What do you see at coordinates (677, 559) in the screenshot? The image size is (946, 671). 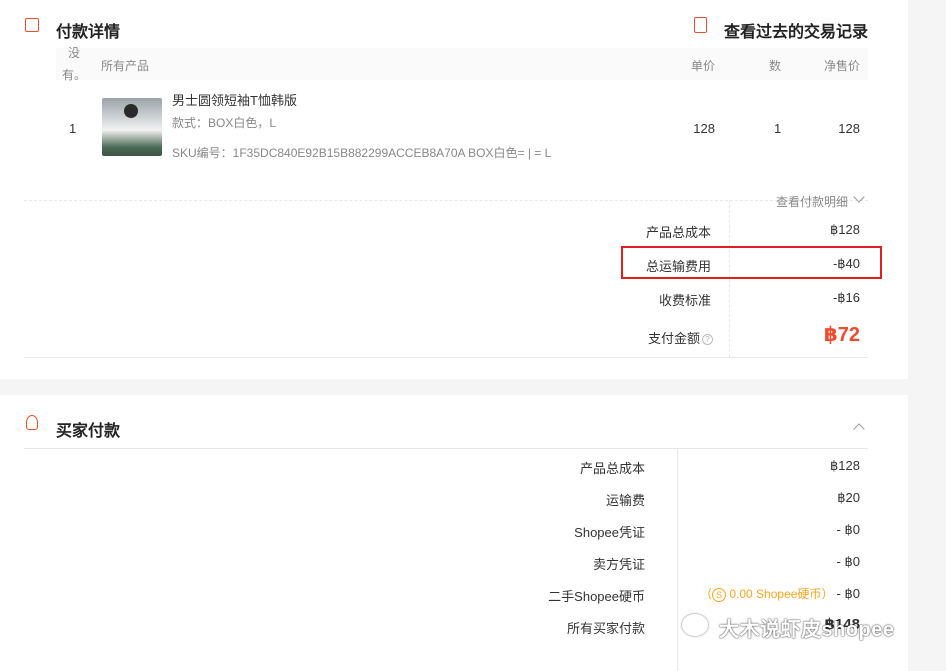 I see `column-divider` at bounding box center [677, 559].